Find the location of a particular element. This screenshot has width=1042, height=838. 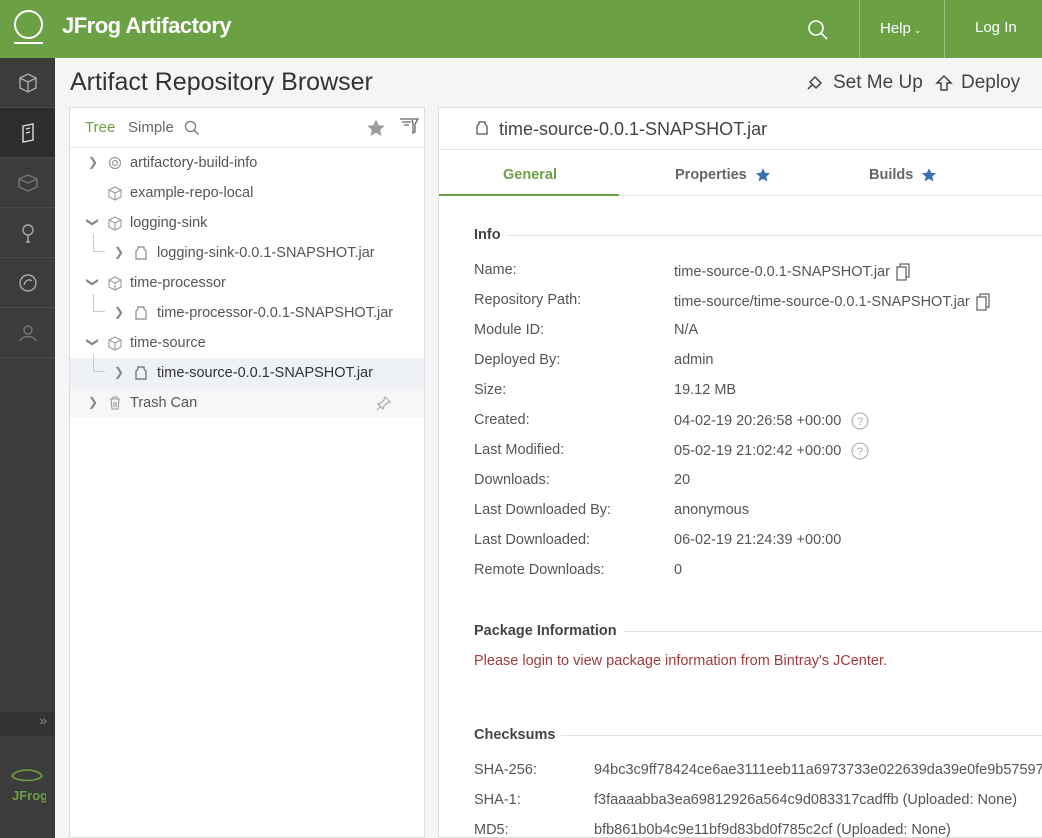

tab-label: General is located at coordinates (530, 175).